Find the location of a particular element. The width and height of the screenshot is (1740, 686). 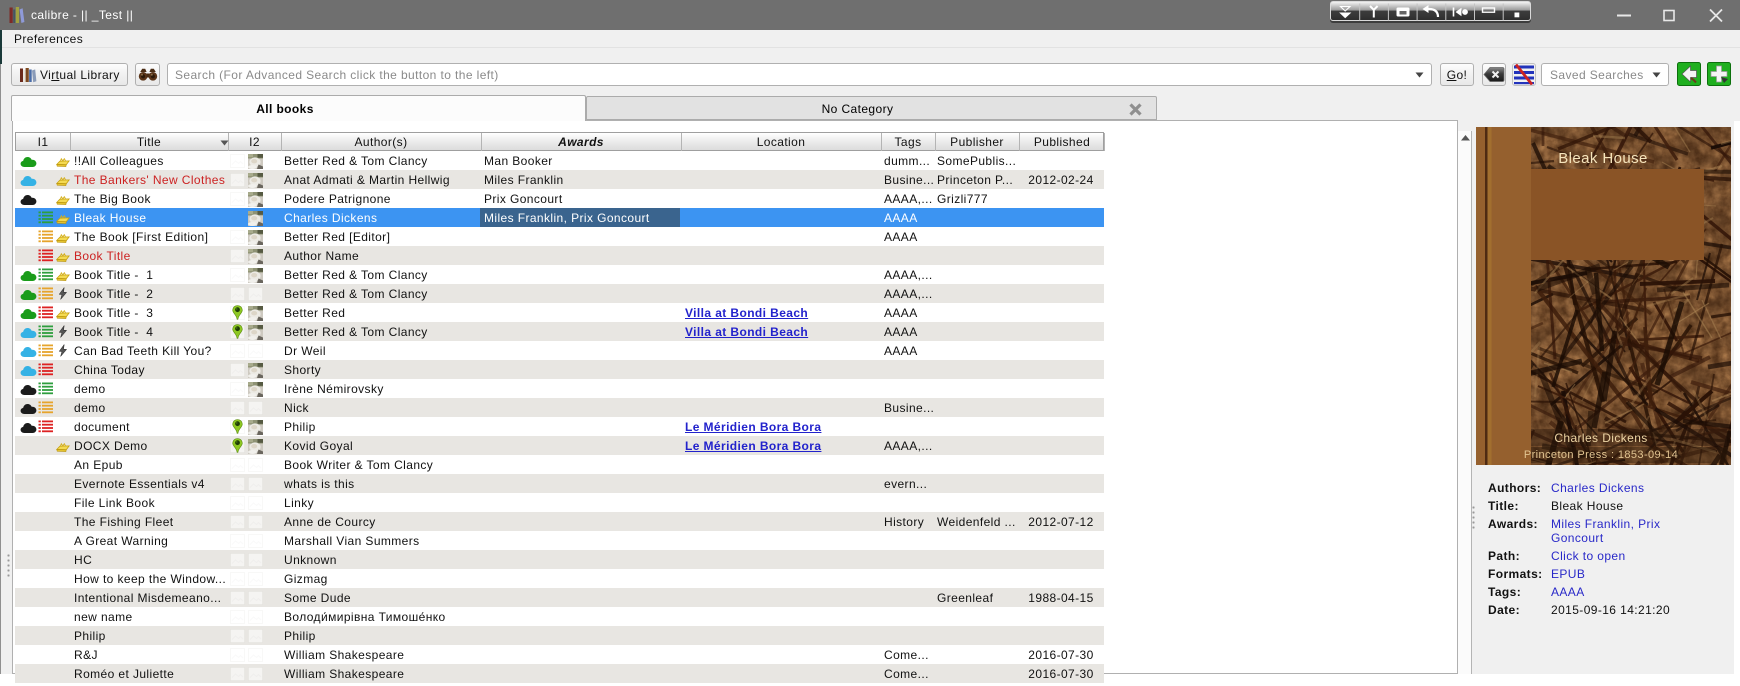

svg-text: Charles Dickens is located at coordinates (1600, 438).